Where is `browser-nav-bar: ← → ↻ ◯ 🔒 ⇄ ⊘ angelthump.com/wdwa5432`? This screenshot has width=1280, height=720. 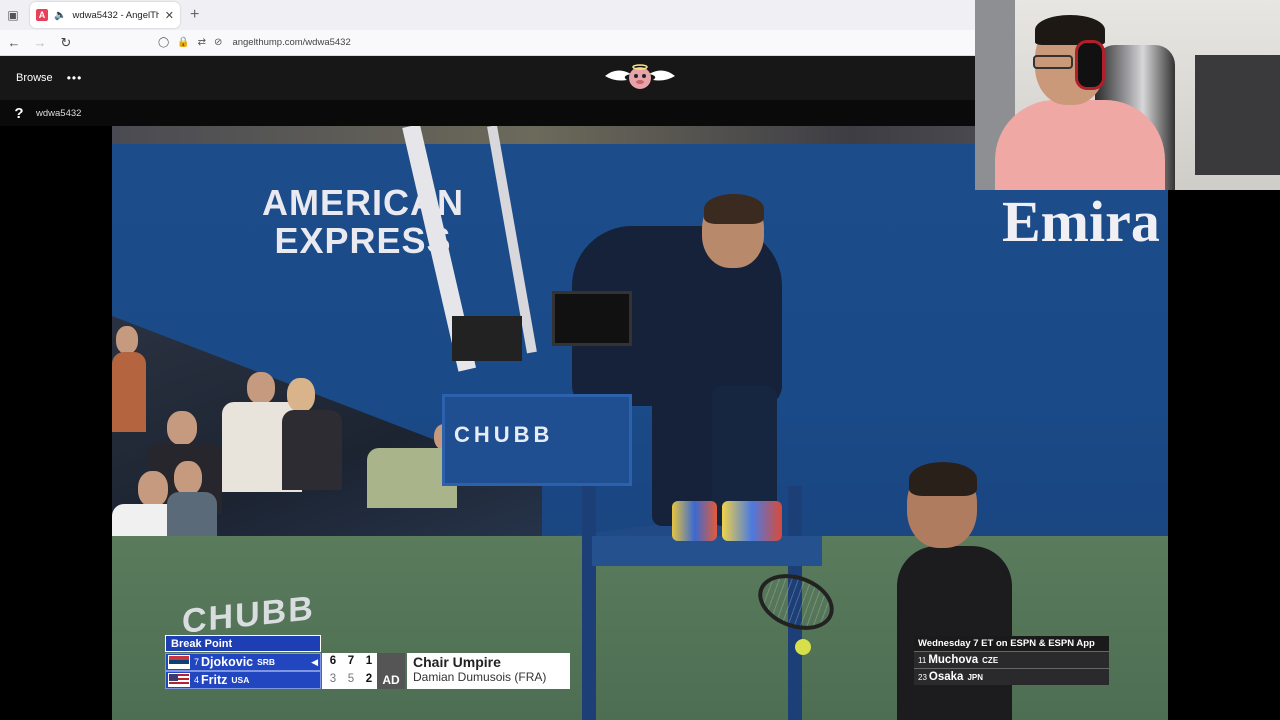 browser-nav-bar: ← → ↻ ◯ 🔒 ⇄ ⊘ angelthump.com/wdwa5432 is located at coordinates (487, 43).